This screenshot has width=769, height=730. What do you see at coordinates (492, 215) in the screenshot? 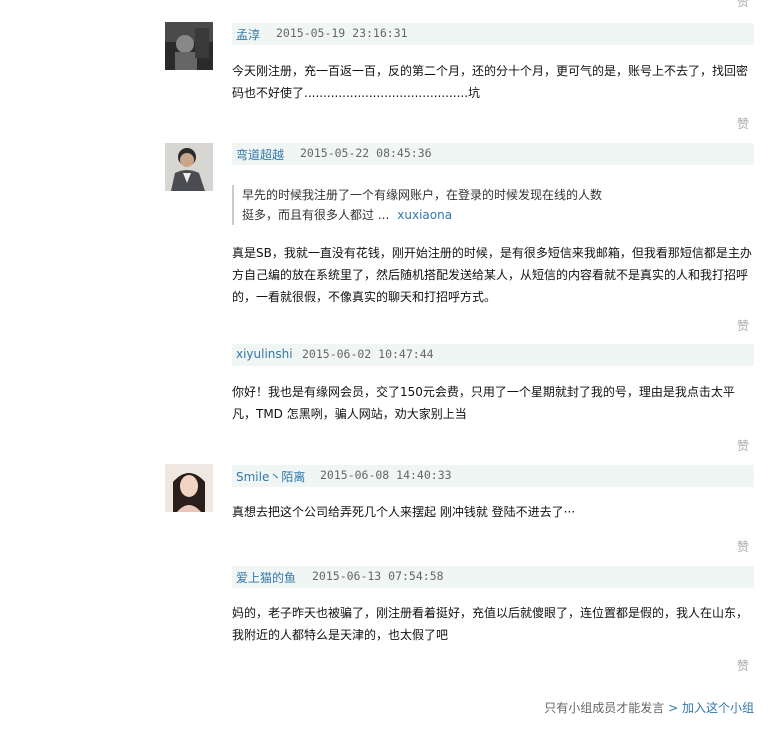
I see `quote-text: 挺多，而且有很多人都过 ... xuxiaona` at bounding box center [492, 215].